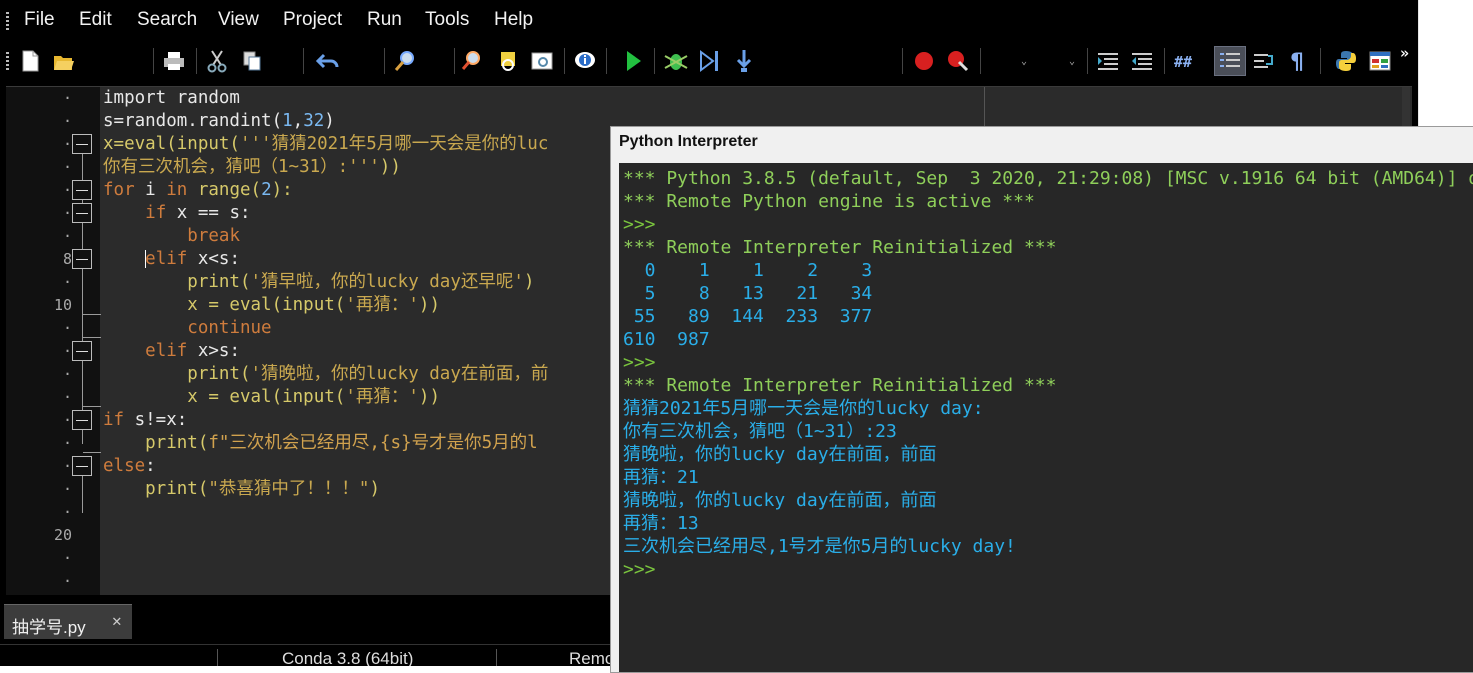  Describe the element at coordinates (328, 61) in the screenshot. I see `undo-icon` at that location.